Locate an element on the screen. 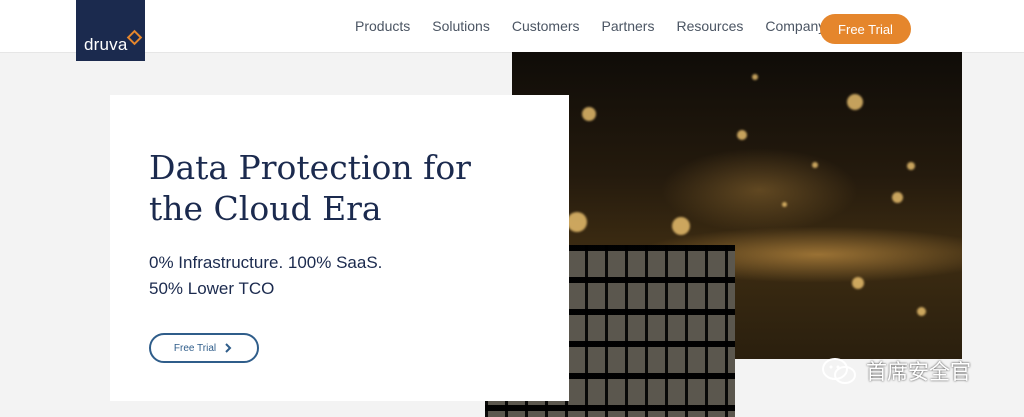 The height and width of the screenshot is (417, 1024). hero-title: Data Protection for the Cloud Era is located at coordinates (349, 188).